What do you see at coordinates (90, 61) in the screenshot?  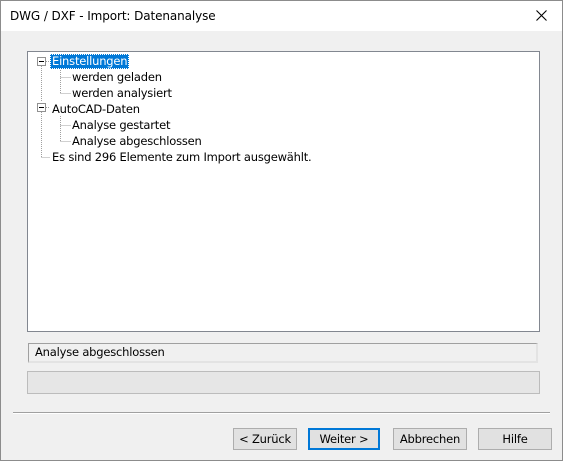 I see `tree-node-einstellungen: Einstellungen` at bounding box center [90, 61].